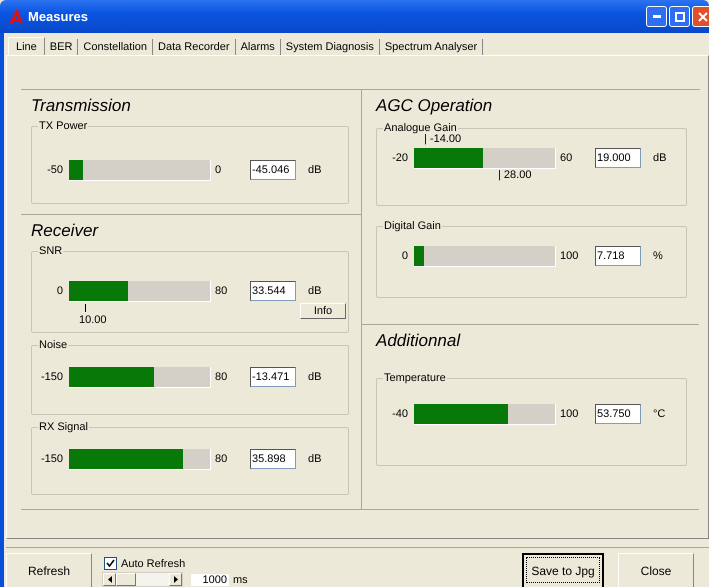 This screenshot has height=587, width=709. I want to click on app-logo-icon, so click(16, 16).